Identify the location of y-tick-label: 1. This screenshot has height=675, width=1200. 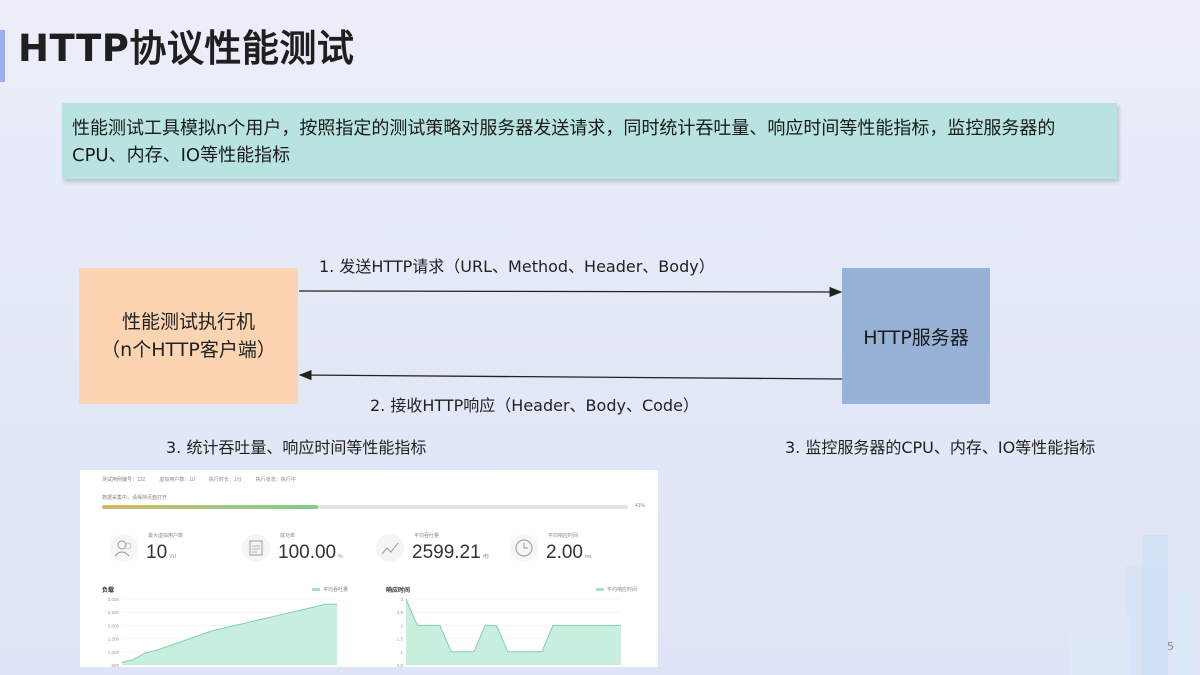
(401, 652).